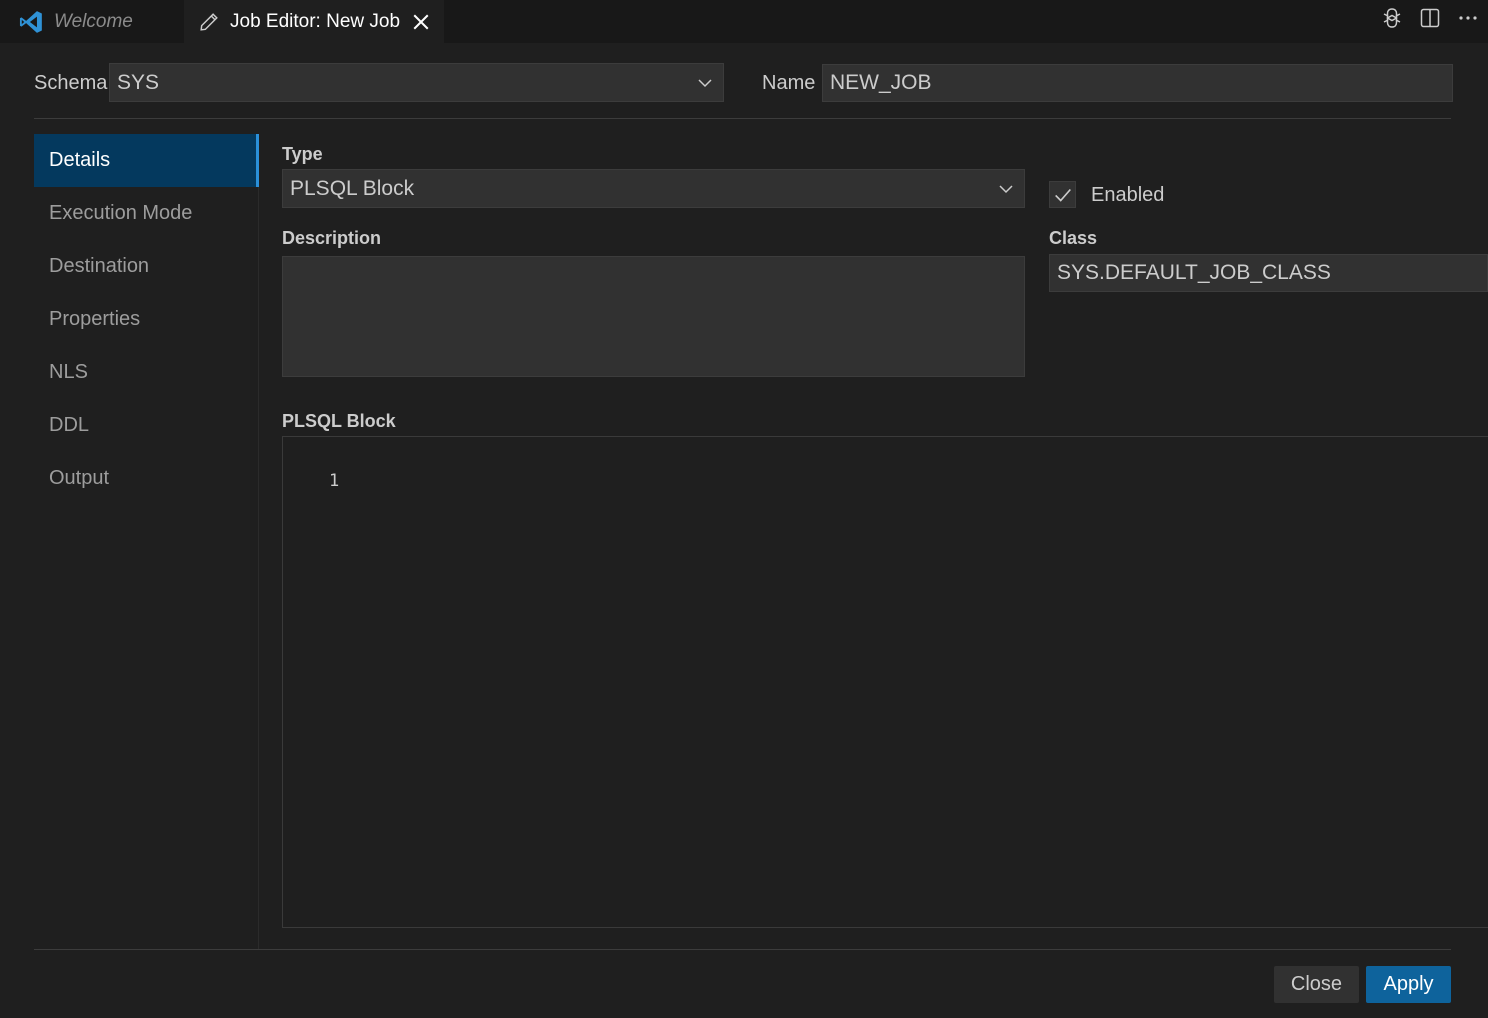 Image resolution: width=1488 pixels, height=1018 pixels. I want to click on nav-item-nls: NLS, so click(146, 372).